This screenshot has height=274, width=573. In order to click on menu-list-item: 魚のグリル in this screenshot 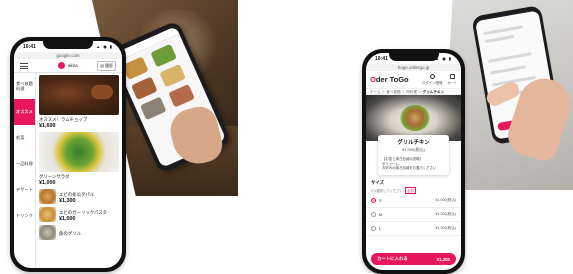, I will do `click(79, 232)`.